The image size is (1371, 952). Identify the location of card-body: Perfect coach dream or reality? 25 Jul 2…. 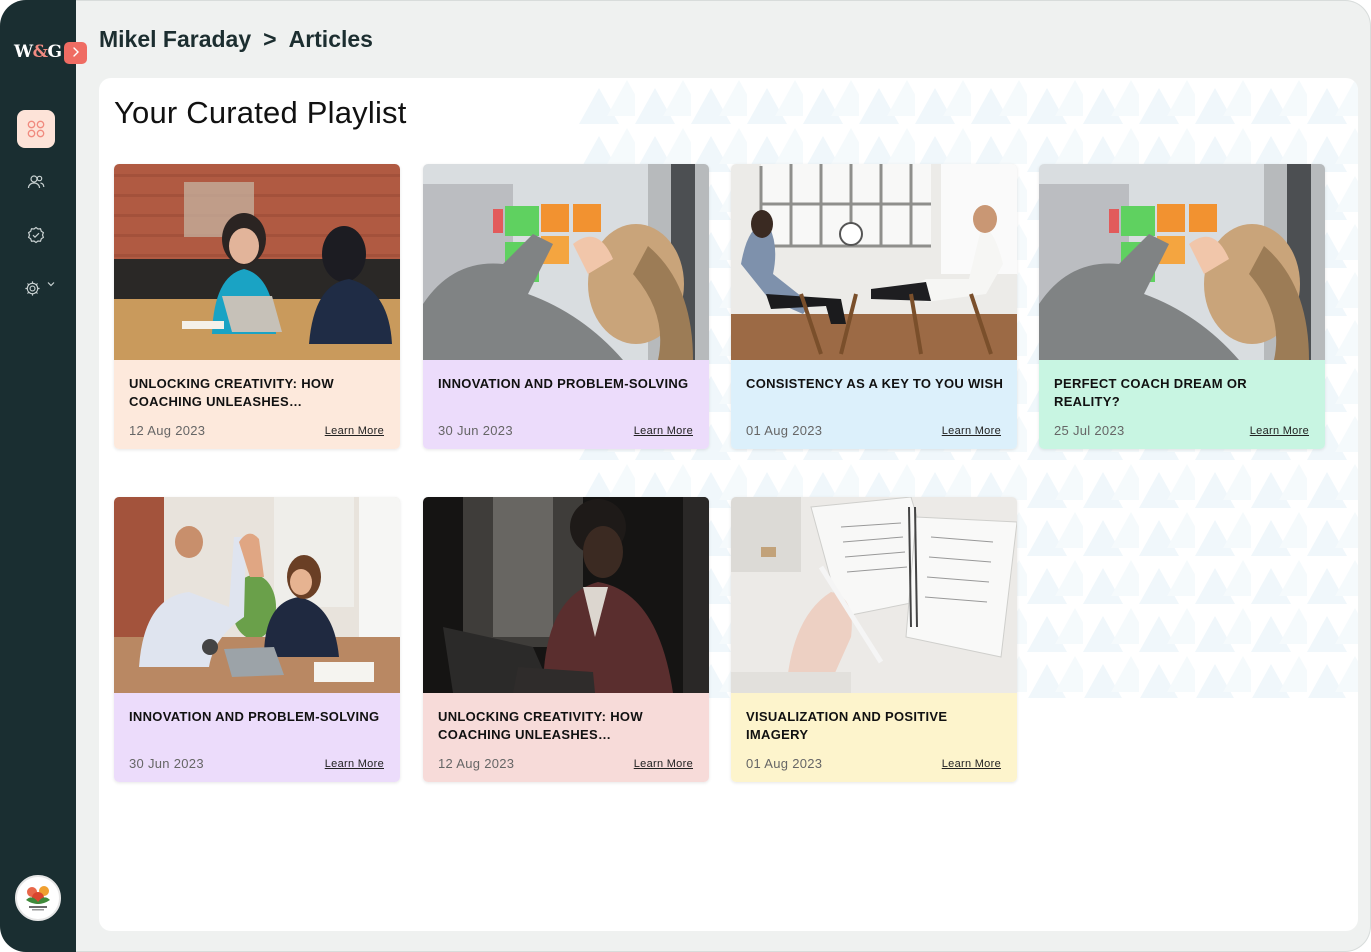
(1182, 404).